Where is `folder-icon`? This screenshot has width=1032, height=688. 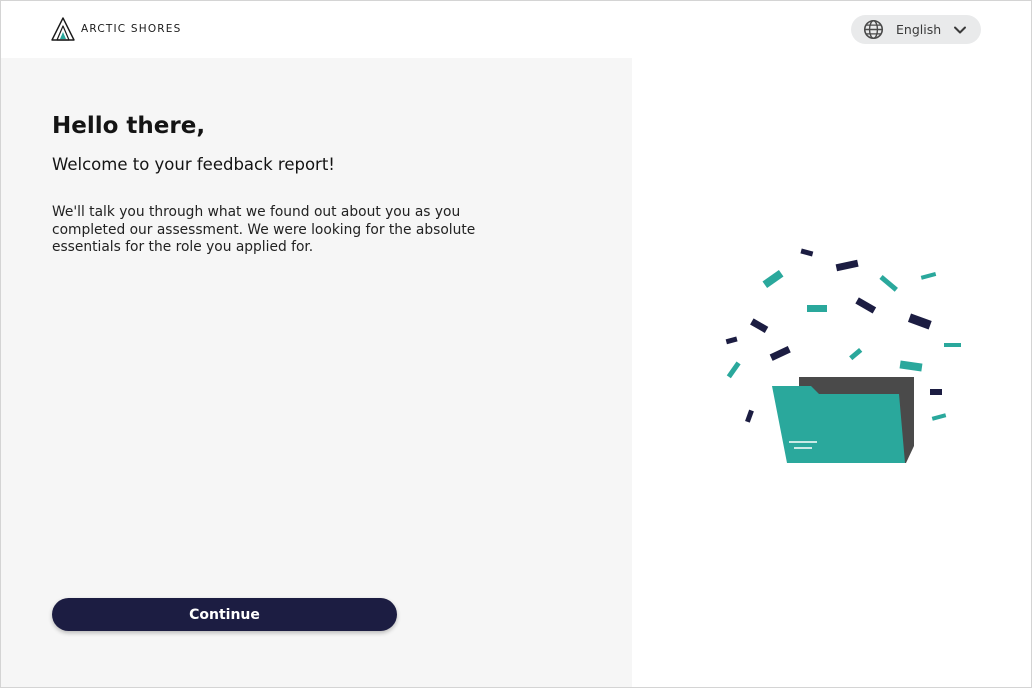
folder-icon is located at coordinates (843, 420).